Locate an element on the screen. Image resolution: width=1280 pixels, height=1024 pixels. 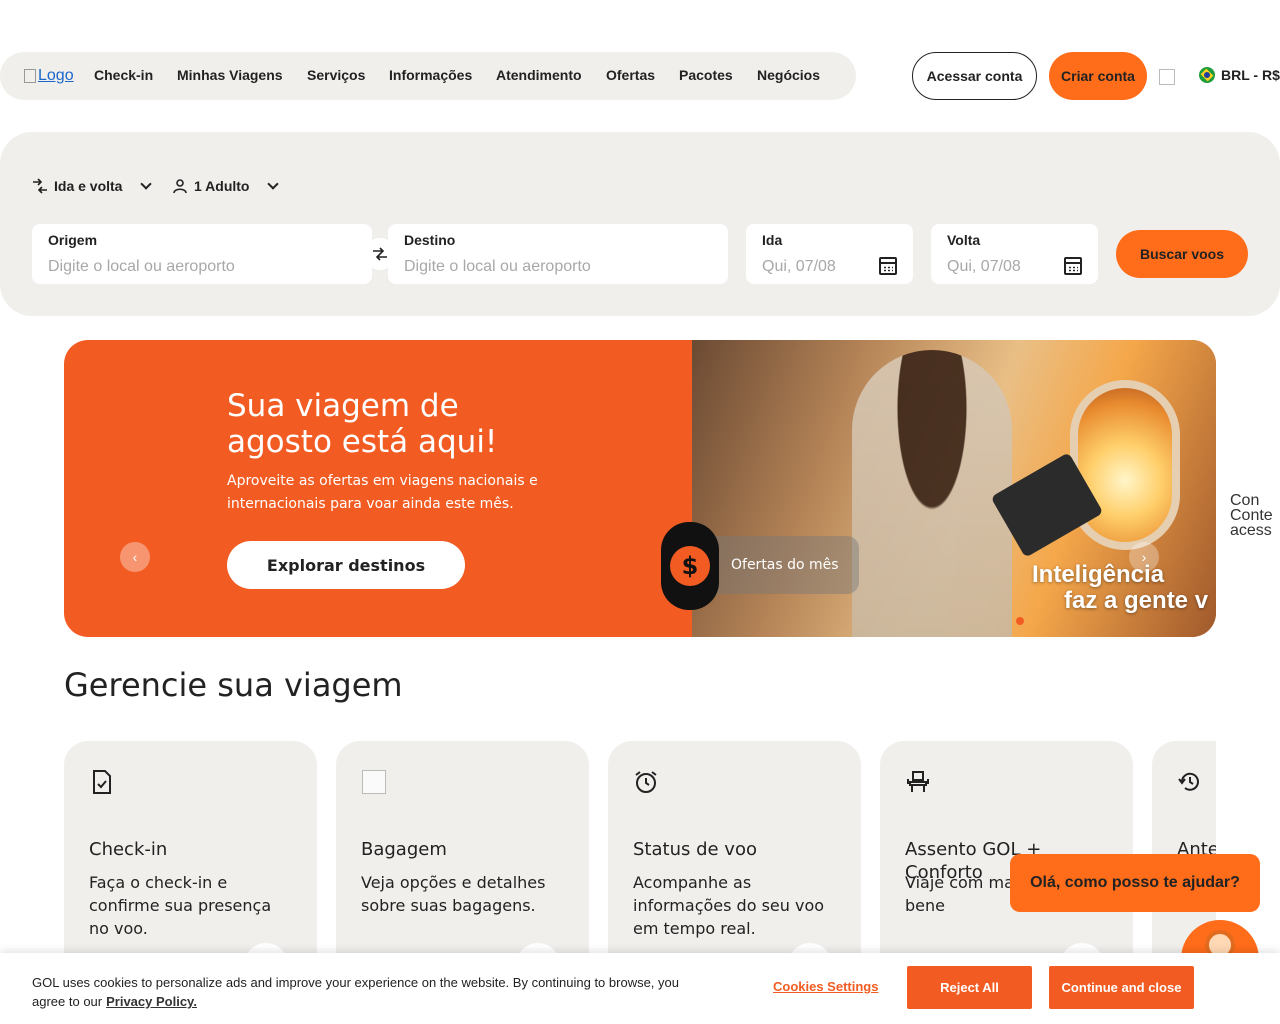
plane-swap-icon is located at coordinates (40, 186).